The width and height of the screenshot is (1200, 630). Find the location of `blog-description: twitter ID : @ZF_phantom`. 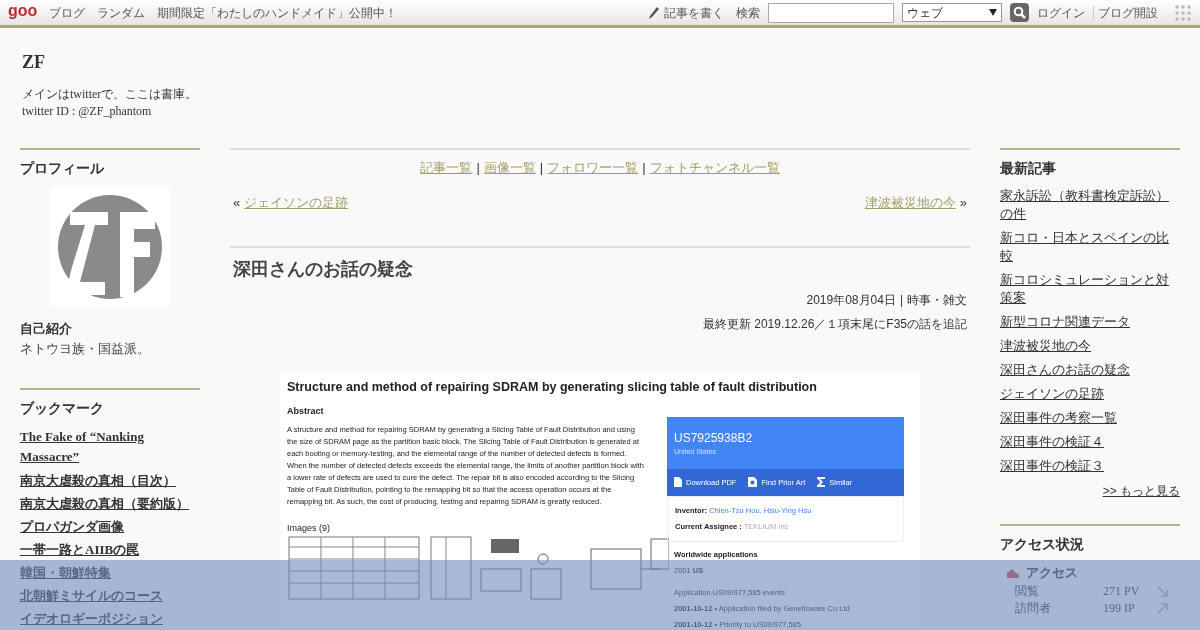

blog-description: twitter ID : @ZF_phantom is located at coordinates (87, 111).